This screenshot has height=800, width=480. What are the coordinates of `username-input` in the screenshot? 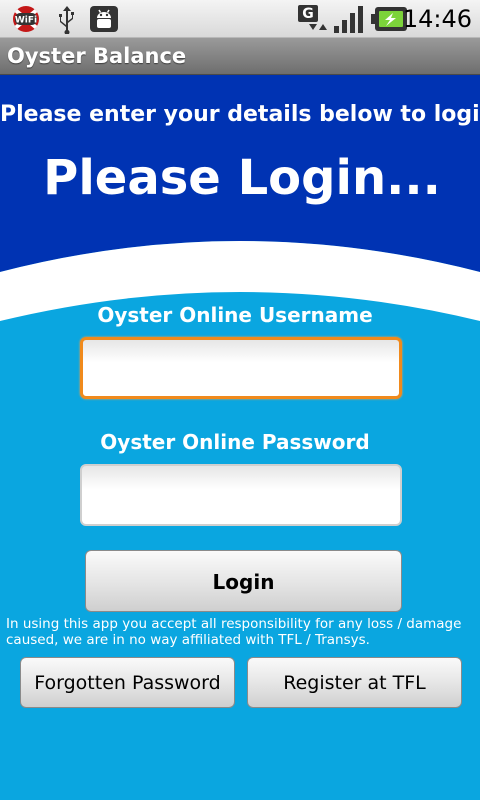 It's located at (241, 368).